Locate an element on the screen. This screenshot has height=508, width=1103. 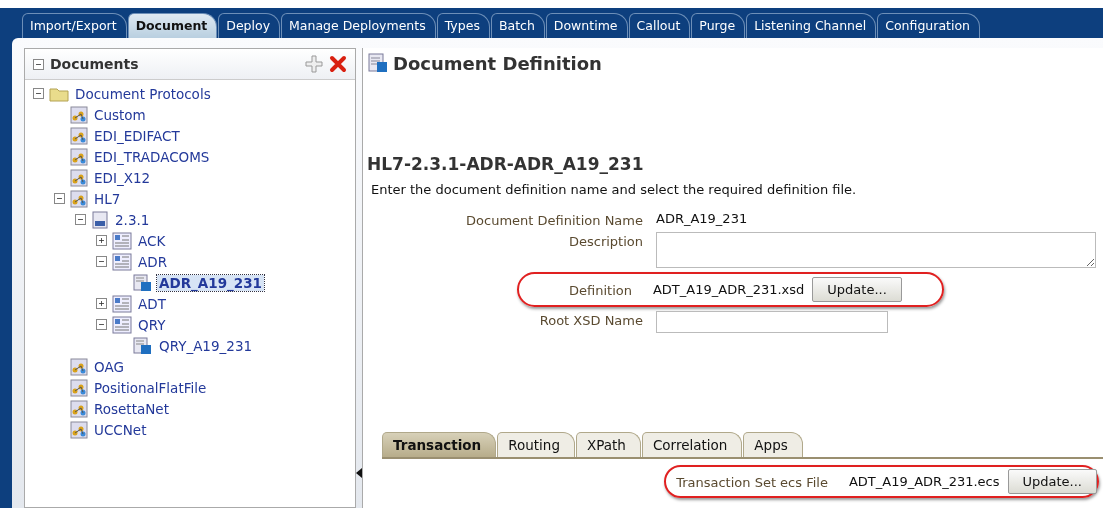
tab: Batch is located at coordinates (517, 25).